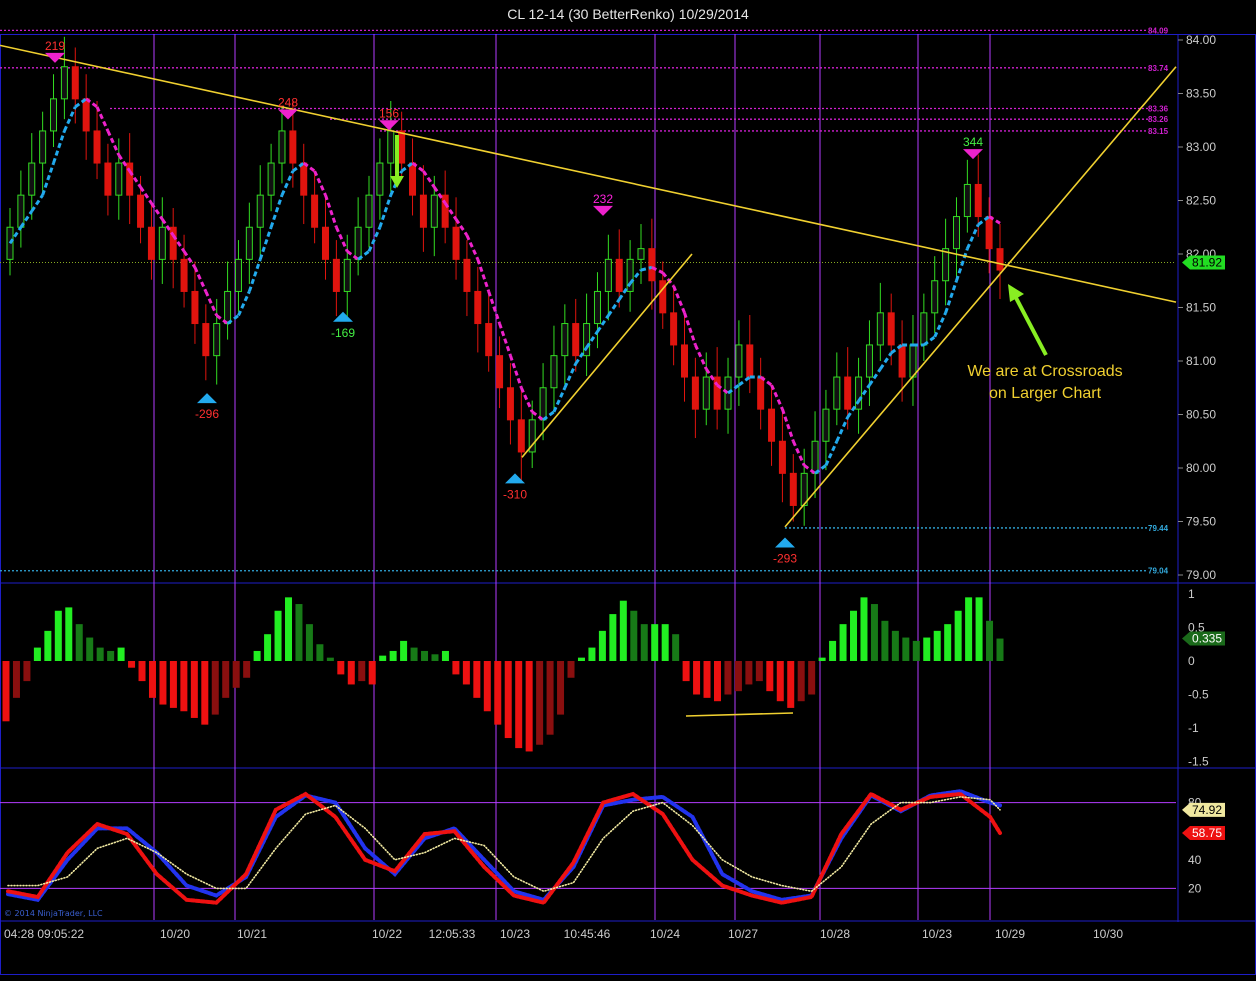 The height and width of the screenshot is (981, 1256). Describe the element at coordinates (587, 934) in the screenshot. I see `time-axis-label: 10:45:46` at that location.